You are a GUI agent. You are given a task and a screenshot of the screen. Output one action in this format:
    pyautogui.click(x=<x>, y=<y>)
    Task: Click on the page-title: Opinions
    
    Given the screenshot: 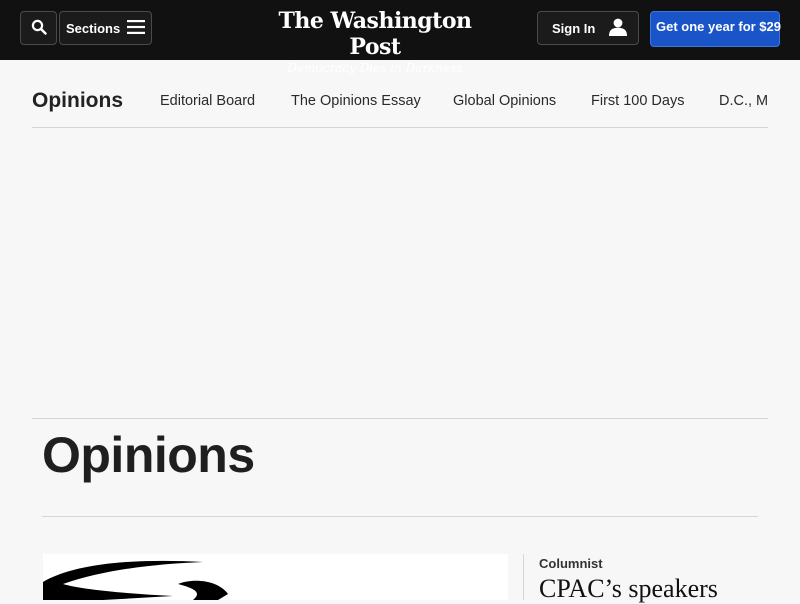 What is the action you would take?
    pyautogui.click(x=148, y=455)
    